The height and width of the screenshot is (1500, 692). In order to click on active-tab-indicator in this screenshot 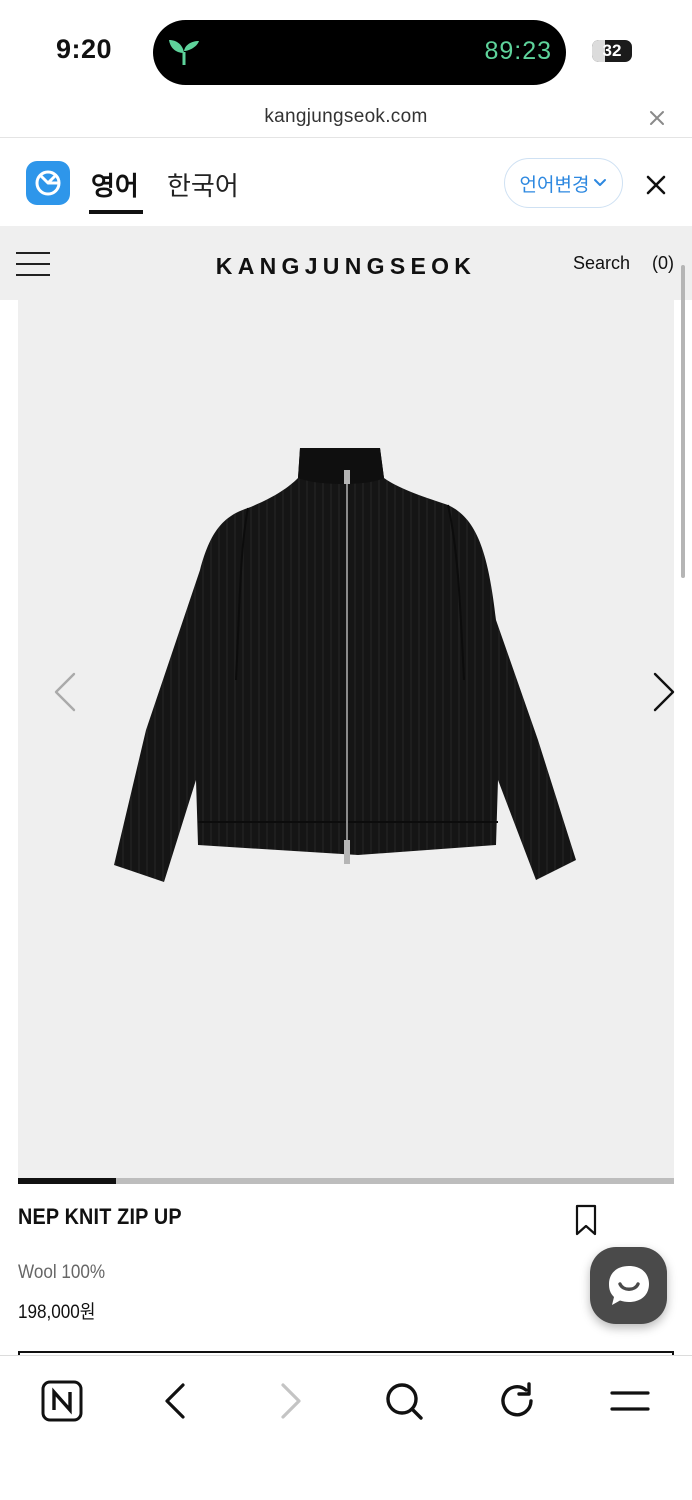, I will do `click(116, 212)`.